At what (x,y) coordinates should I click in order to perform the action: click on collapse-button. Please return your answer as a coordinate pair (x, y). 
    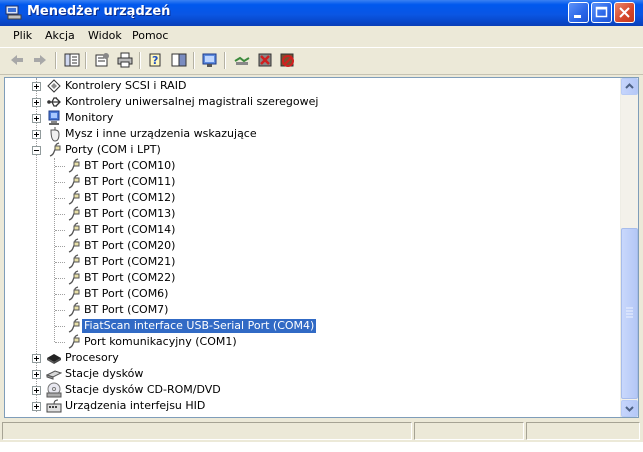
    Looking at the image, I should click on (36, 150).